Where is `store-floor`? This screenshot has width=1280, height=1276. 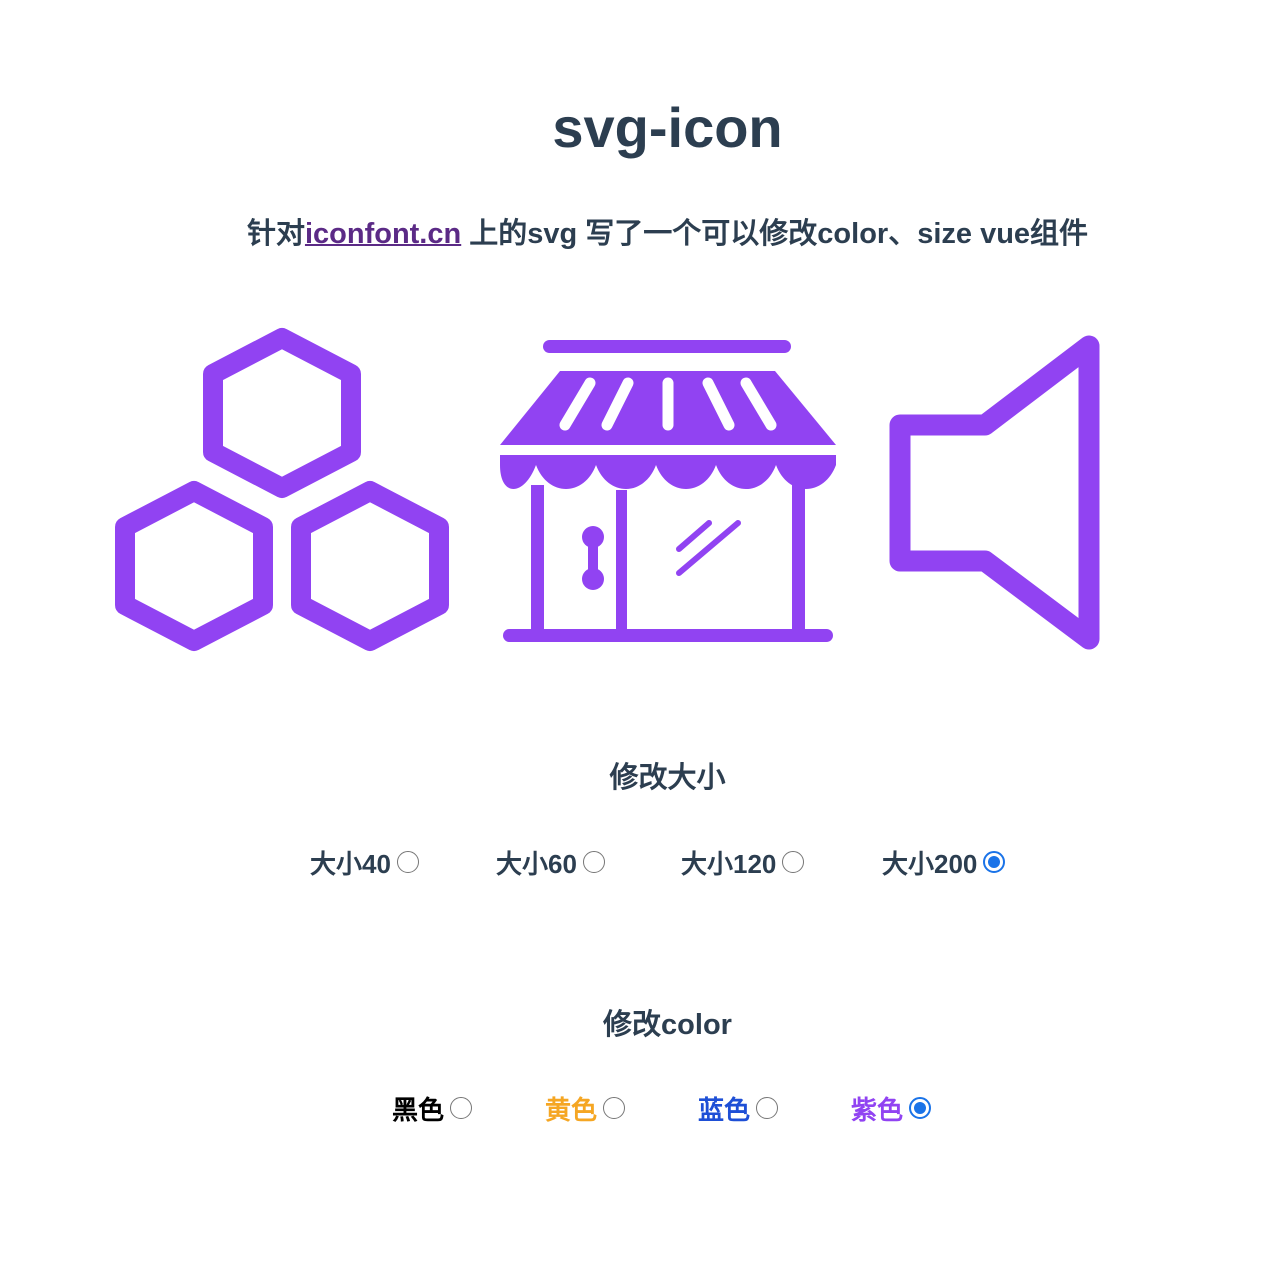
store-floor is located at coordinates (668, 635).